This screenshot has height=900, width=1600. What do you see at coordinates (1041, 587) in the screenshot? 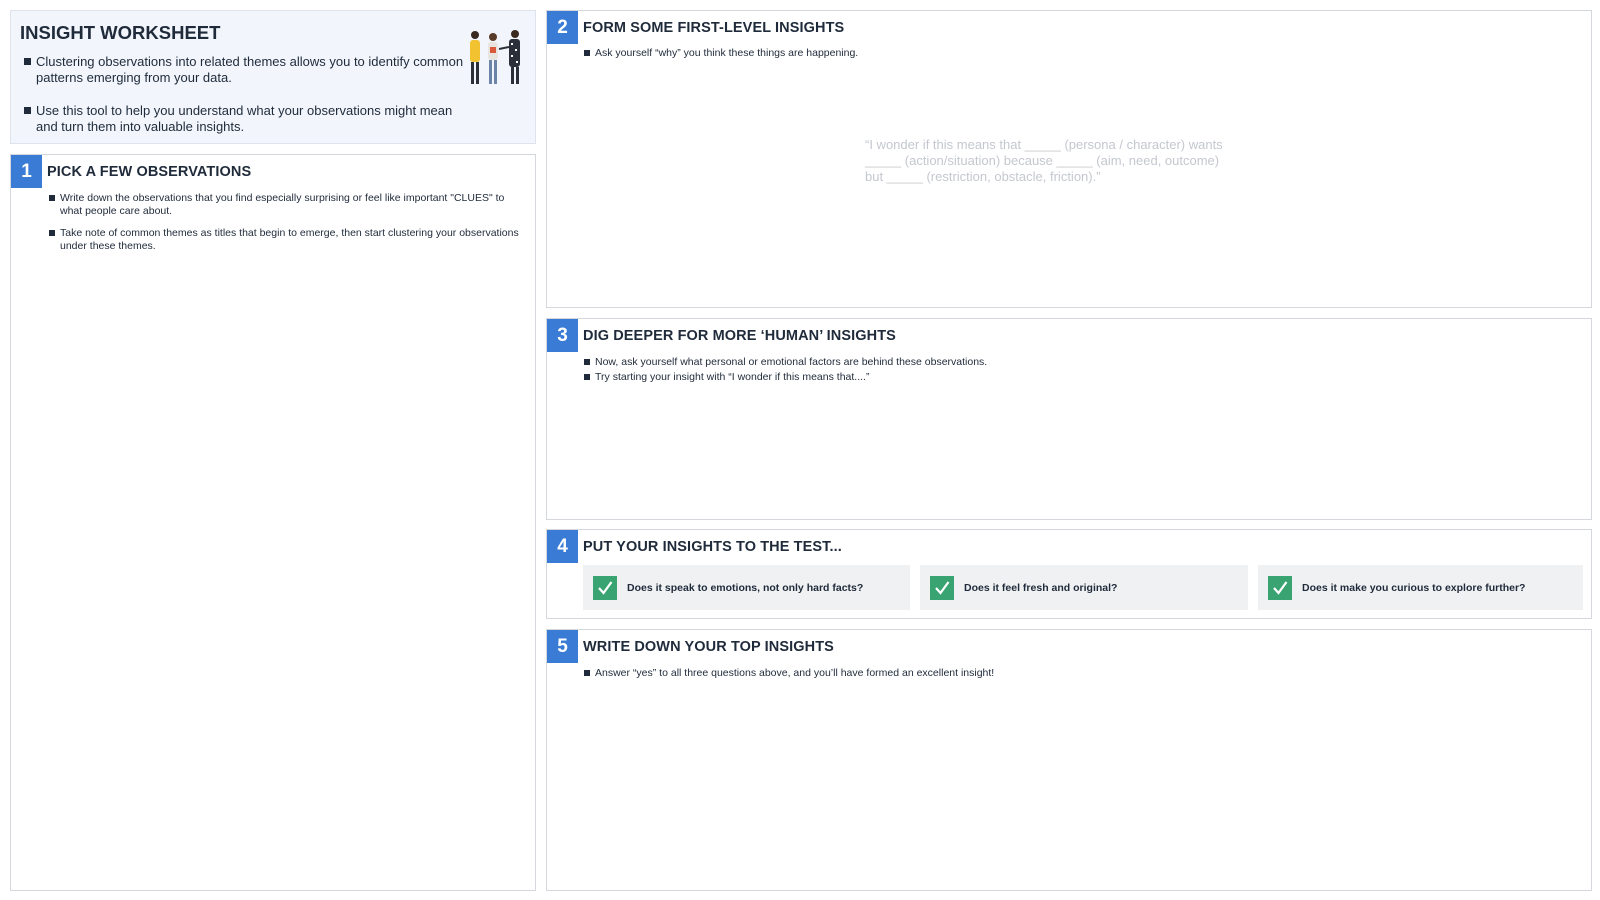
I see `check-label: Does it feel fresh and original?` at bounding box center [1041, 587].